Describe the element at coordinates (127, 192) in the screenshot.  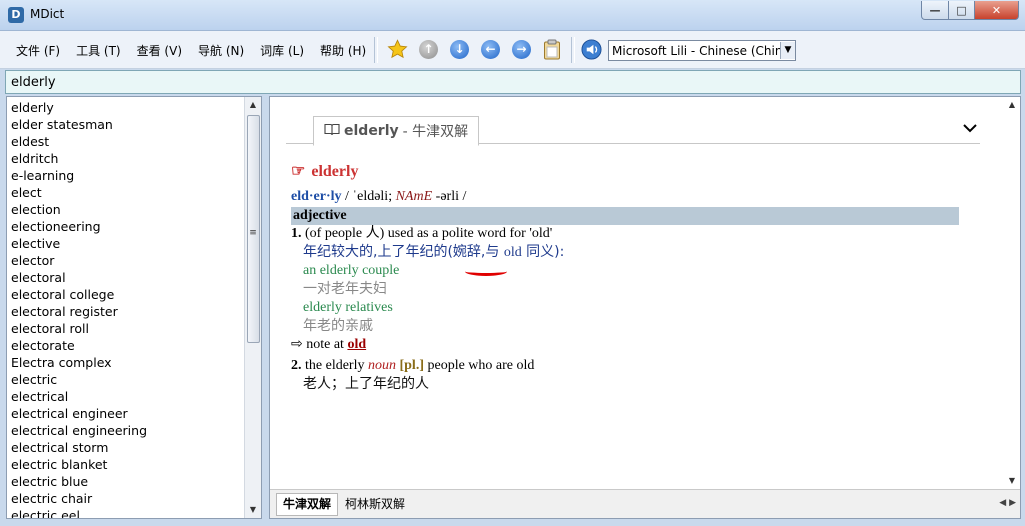
I see `word-list-item: elect` at that location.